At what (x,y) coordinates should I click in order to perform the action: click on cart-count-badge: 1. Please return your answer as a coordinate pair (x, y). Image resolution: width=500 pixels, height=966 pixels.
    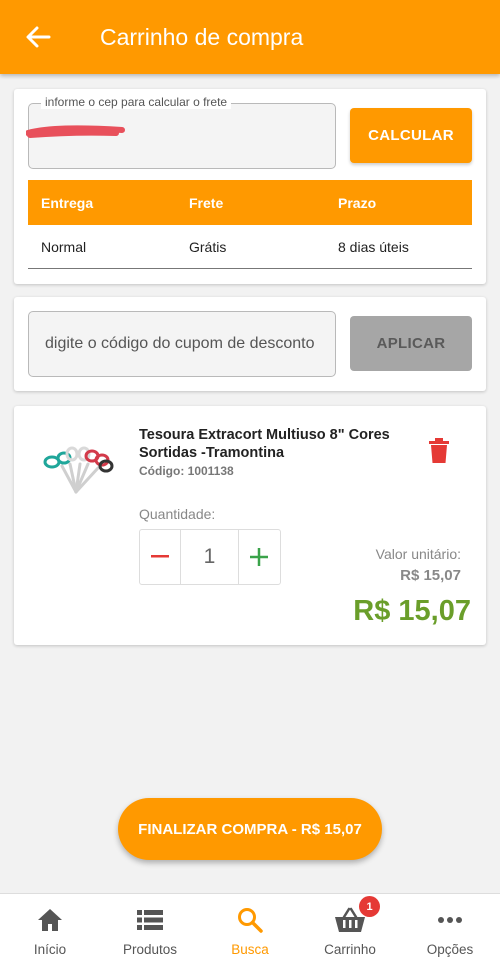
    Looking at the image, I should click on (369, 906).